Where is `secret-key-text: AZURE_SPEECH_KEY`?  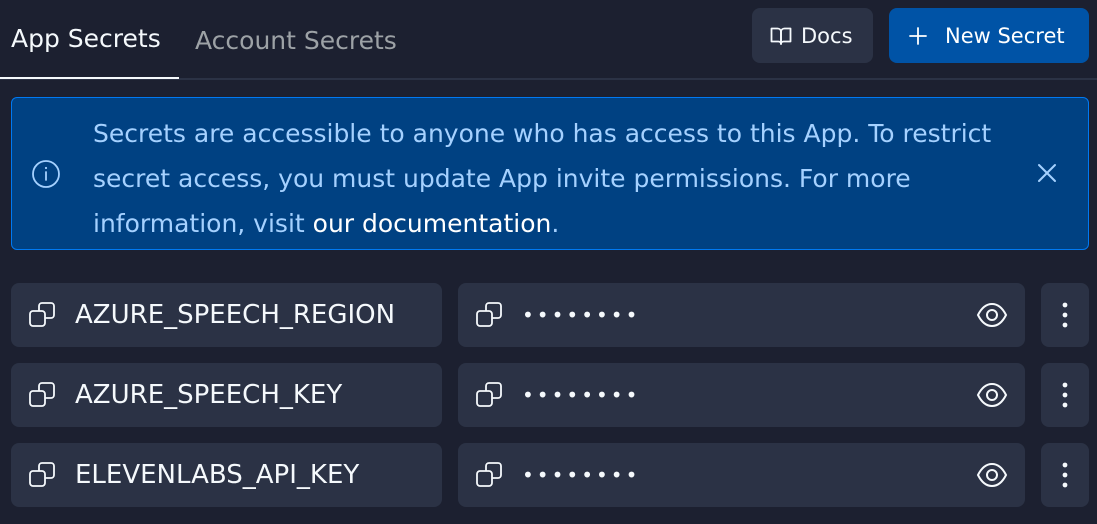
secret-key-text: AZURE_SPEECH_KEY is located at coordinates (209, 395).